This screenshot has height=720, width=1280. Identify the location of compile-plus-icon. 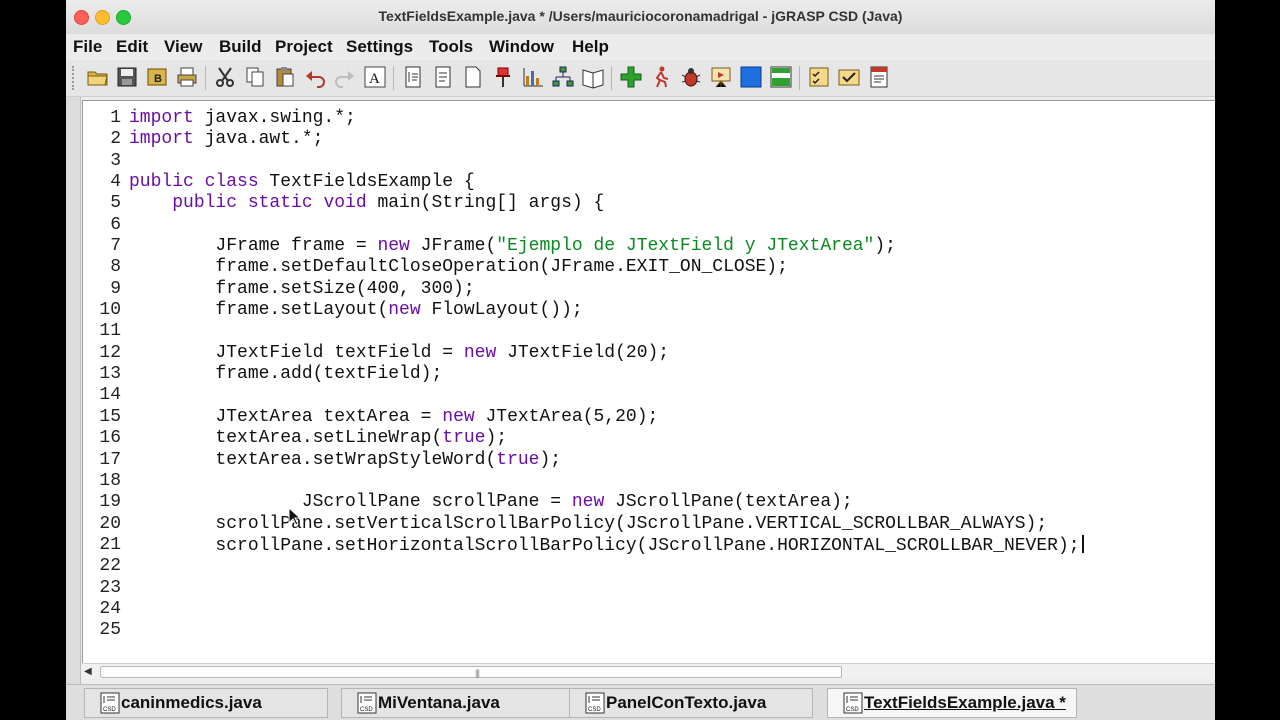
(631, 77).